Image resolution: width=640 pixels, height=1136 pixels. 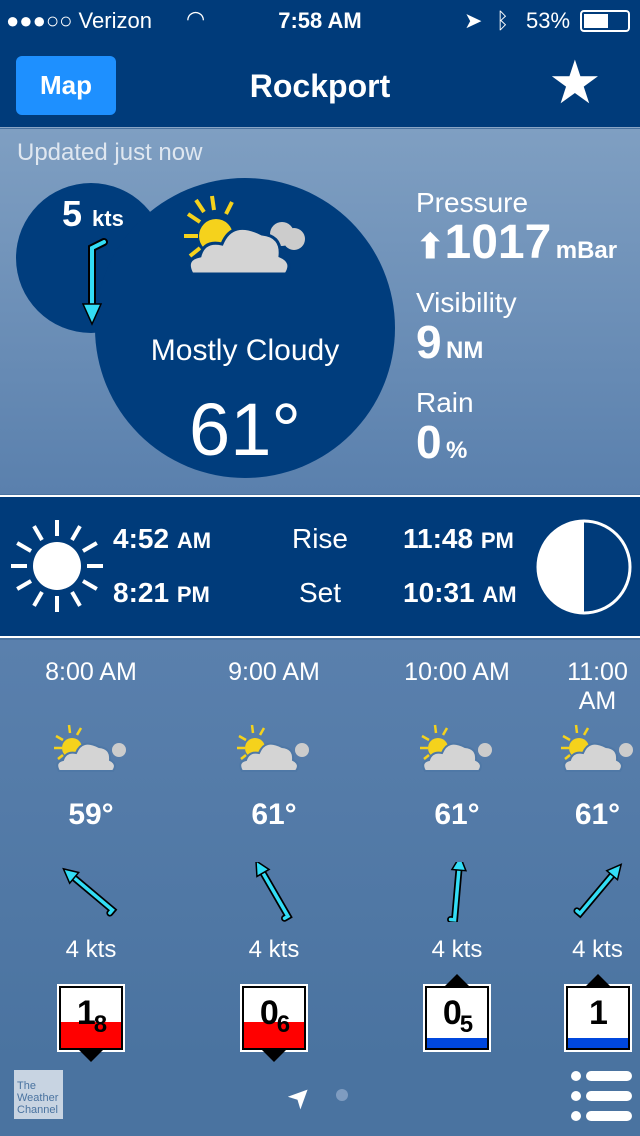 What do you see at coordinates (466, 1024) in the screenshot?
I see `tide-height-decimal: 5` at bounding box center [466, 1024].